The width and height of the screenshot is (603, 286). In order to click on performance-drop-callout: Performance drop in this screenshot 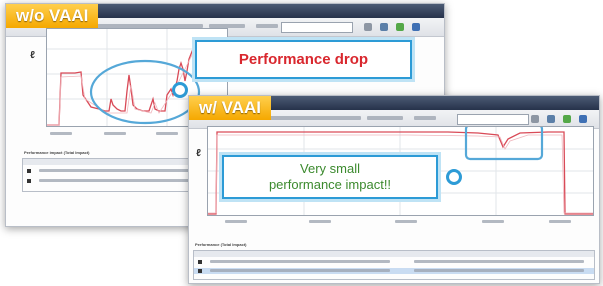, I will do `click(303, 59)`.